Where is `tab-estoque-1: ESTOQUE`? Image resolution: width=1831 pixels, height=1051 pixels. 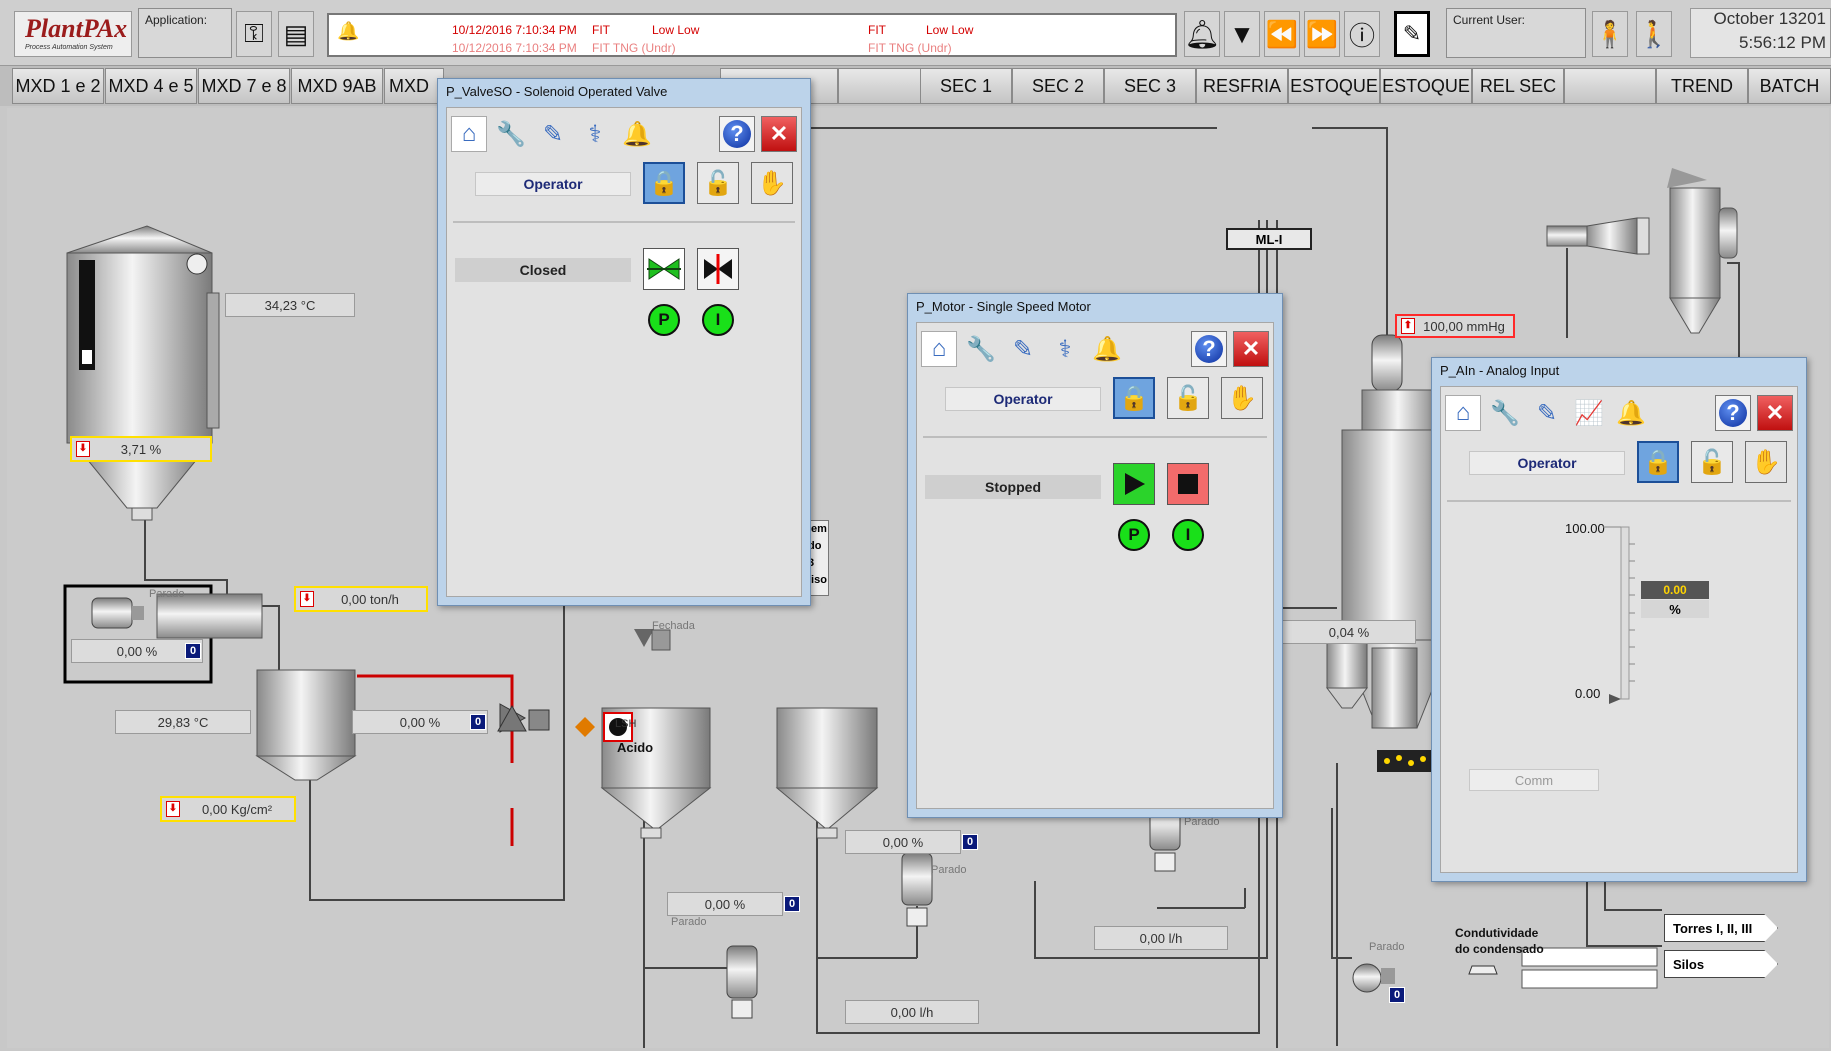 tab-estoque-1: ESTOQUE is located at coordinates (1334, 86).